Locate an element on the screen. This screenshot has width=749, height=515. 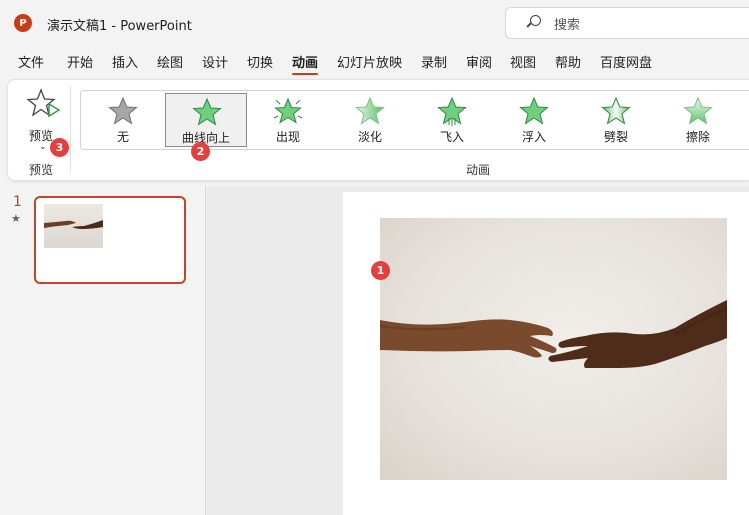
animation-marker-icon: ★ is located at coordinates (16, 218).